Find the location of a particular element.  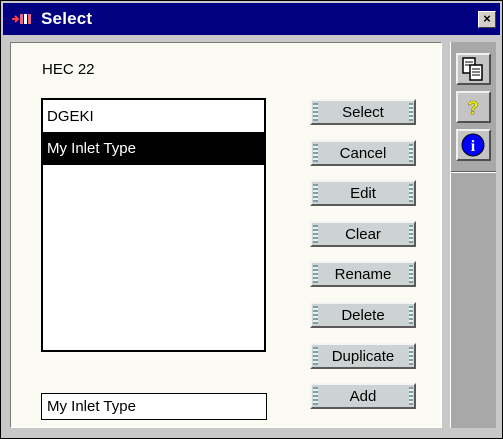

delete-button: Delete is located at coordinates (363, 315).